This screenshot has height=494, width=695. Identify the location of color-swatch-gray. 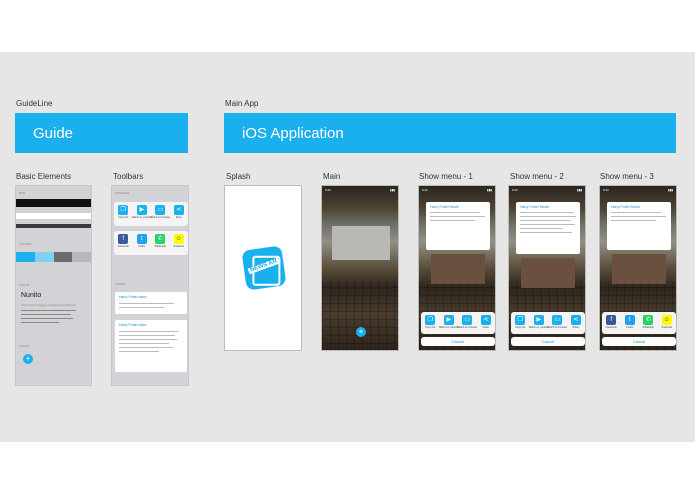
(81, 257).